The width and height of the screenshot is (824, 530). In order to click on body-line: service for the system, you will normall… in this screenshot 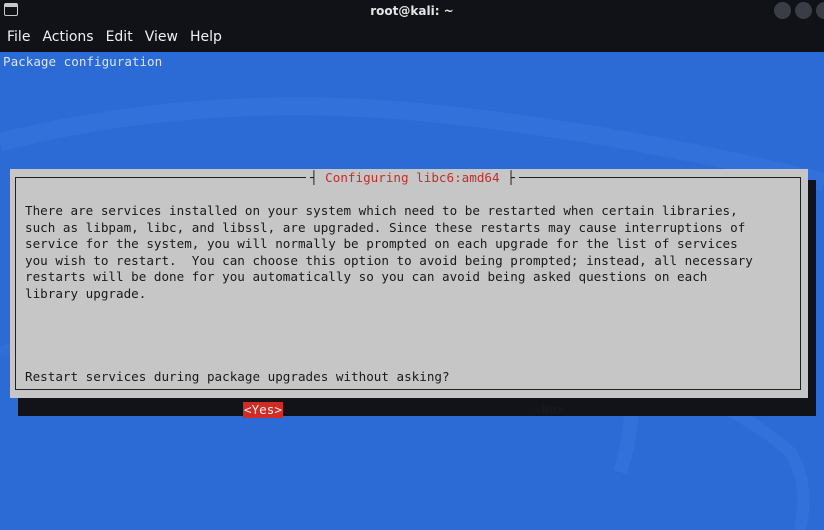, I will do `click(381, 243)`.